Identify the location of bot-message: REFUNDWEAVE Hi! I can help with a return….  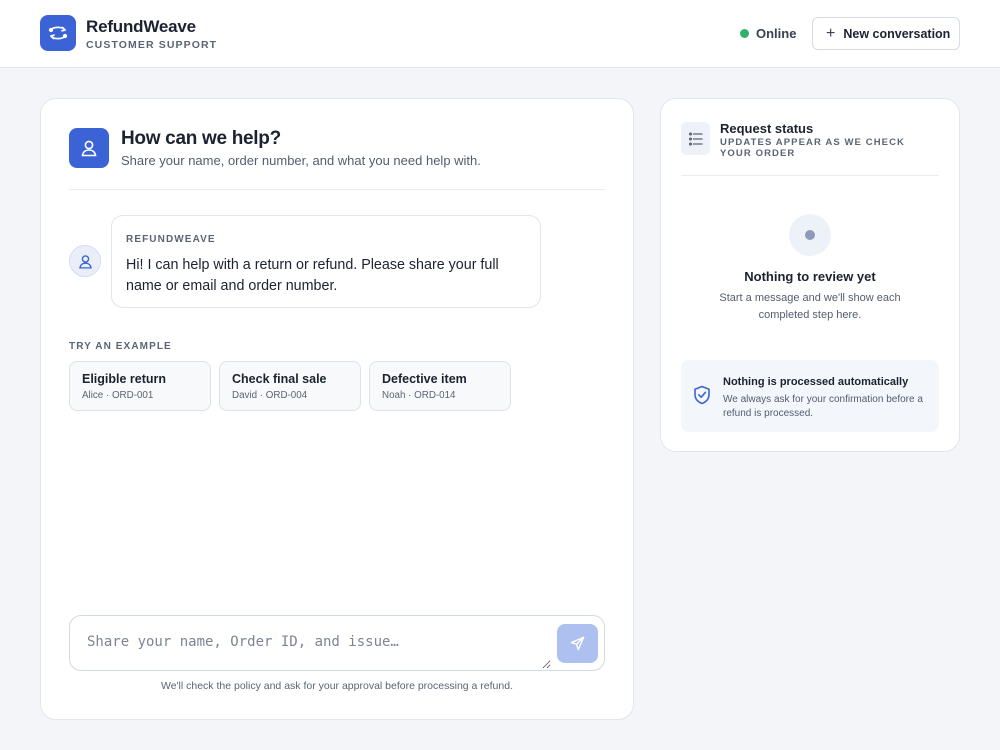
(326, 261).